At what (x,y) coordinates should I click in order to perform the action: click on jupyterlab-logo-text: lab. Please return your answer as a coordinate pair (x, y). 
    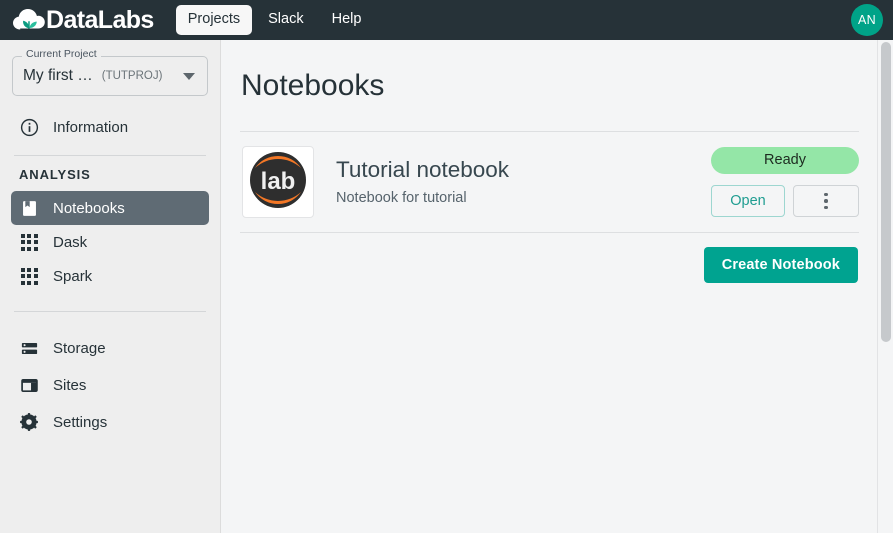
    Looking at the image, I should click on (278, 181).